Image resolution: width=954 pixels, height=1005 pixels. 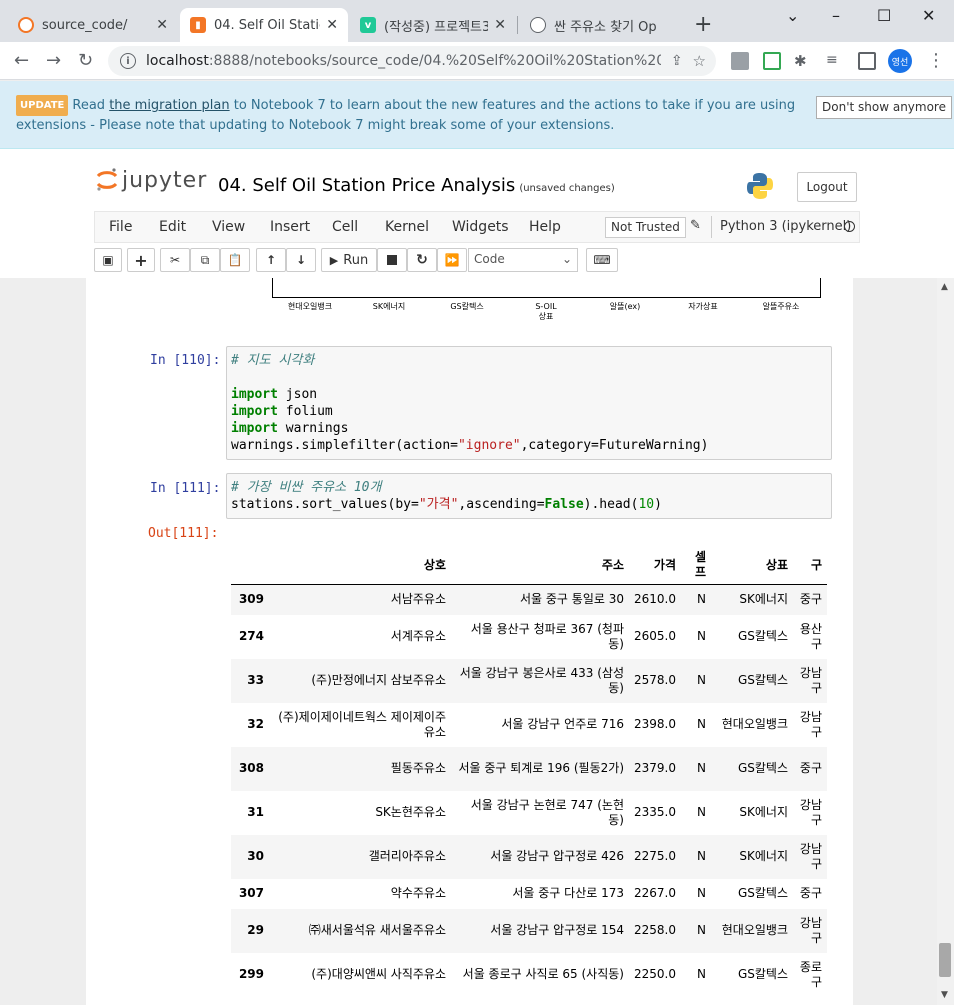 I want to click on table-cell: 용산구, so click(x=810, y=636).